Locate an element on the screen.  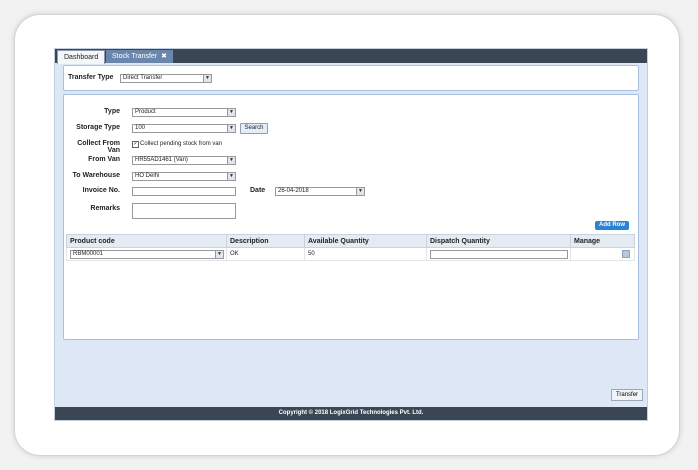
product-code-select: RBM00001 ▼ is located at coordinates (147, 254).